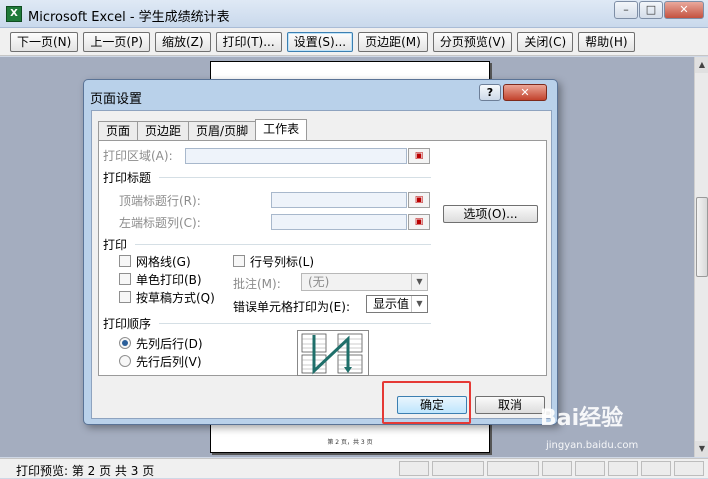 This screenshot has height=479, width=708. Describe the element at coordinates (701, 65) in the screenshot. I see `scroll-up-icon: ▲` at that location.